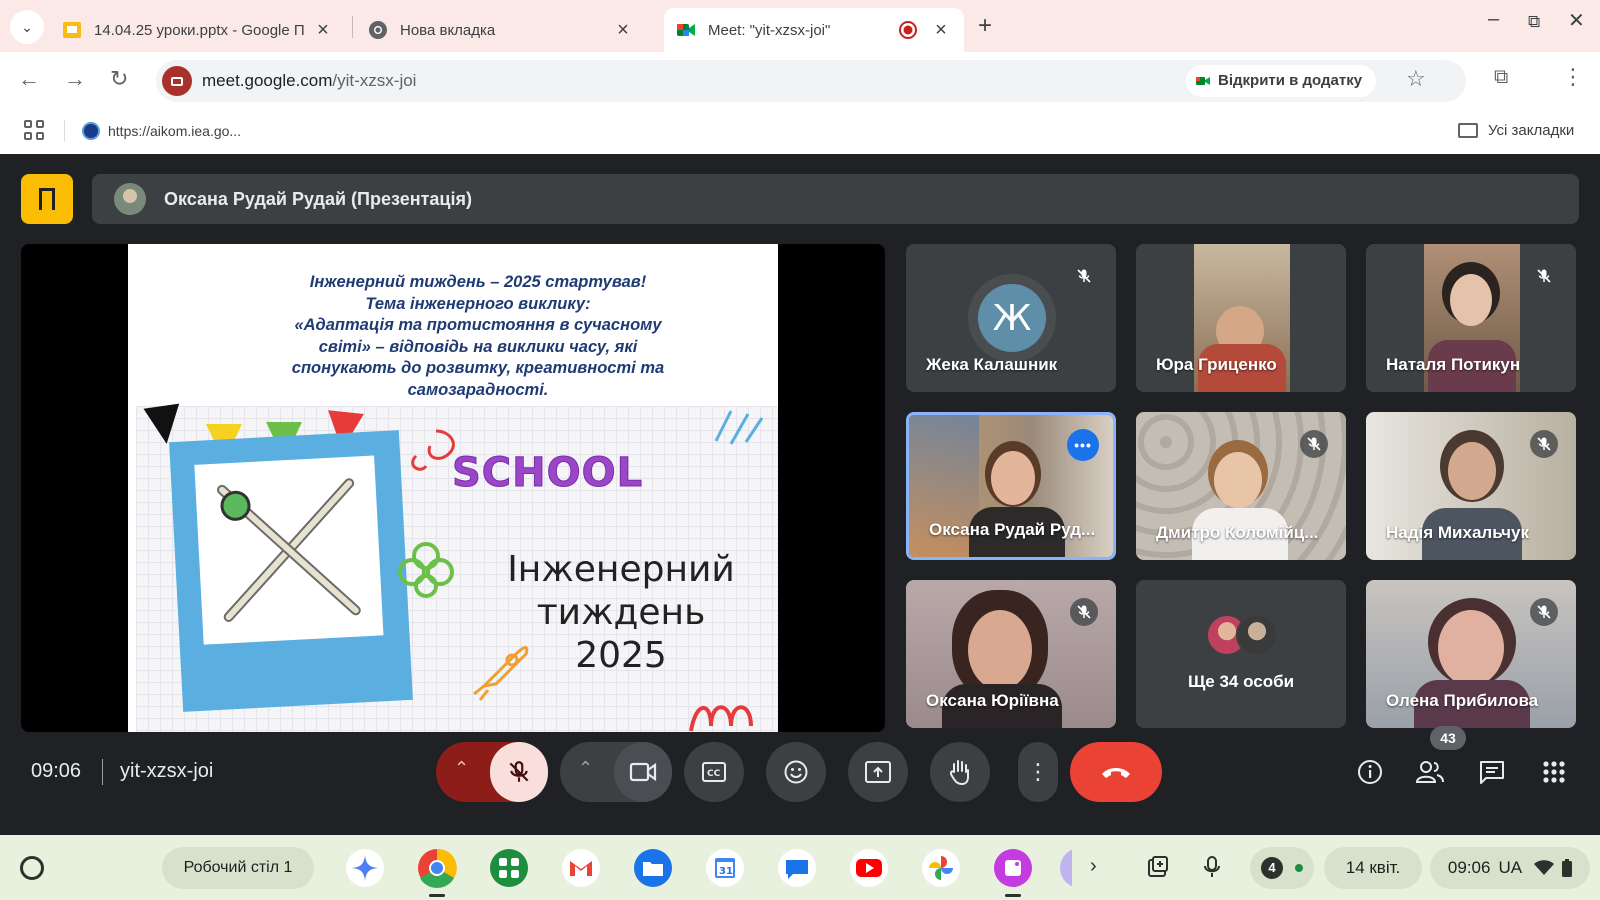 This screenshot has width=1600, height=900. I want to click on google-classroom-icon, so click(509, 868).